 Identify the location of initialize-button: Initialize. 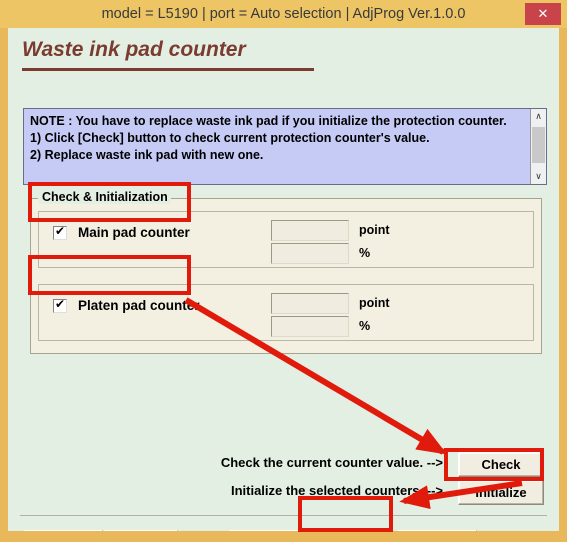
(501, 492).